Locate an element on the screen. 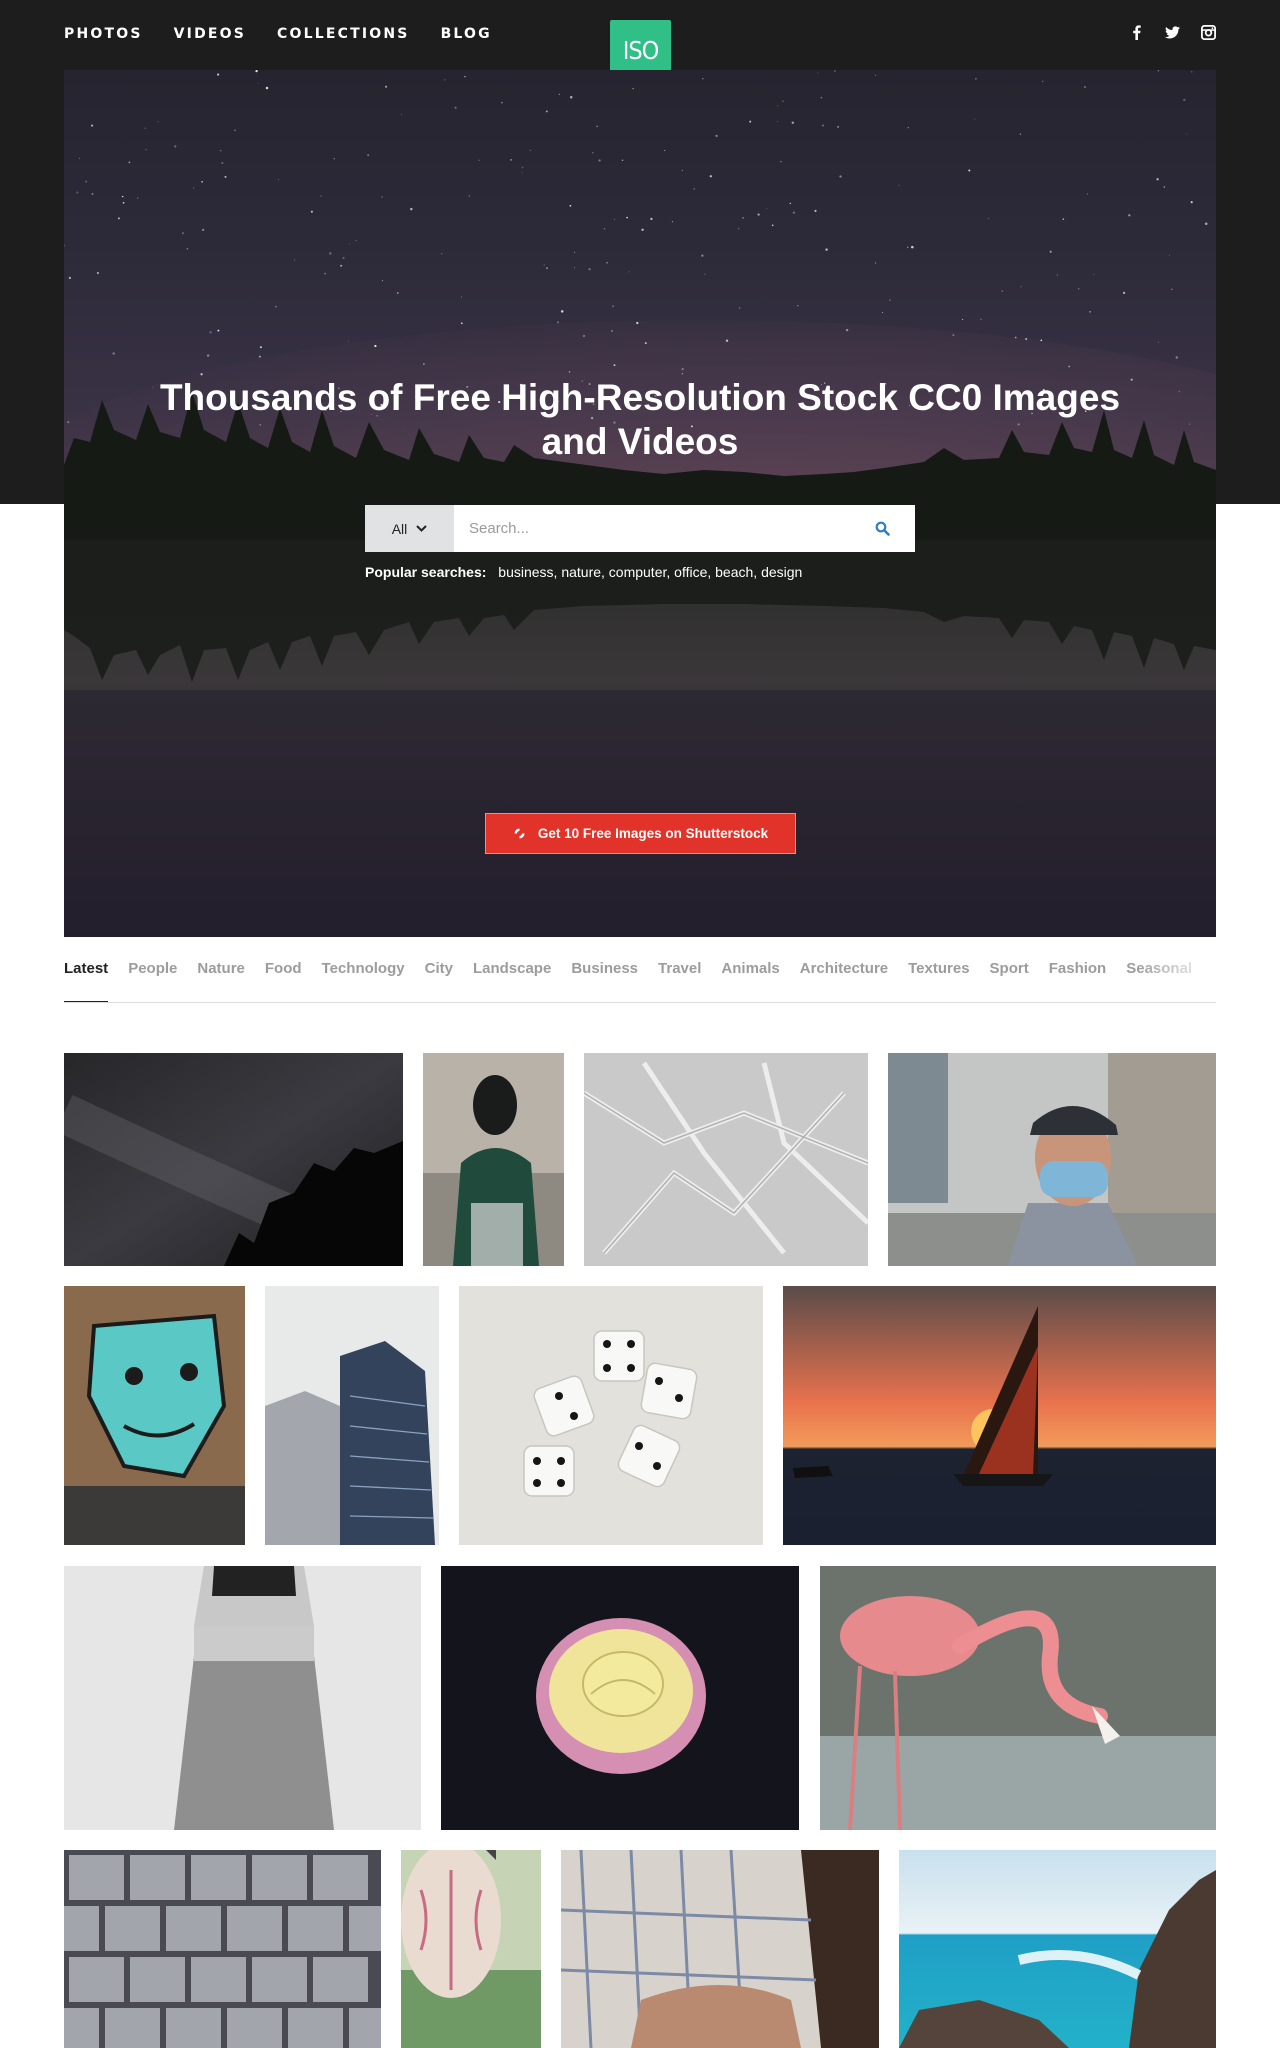 The image size is (1280, 2048). tab-travel: Travel is located at coordinates (679, 980).